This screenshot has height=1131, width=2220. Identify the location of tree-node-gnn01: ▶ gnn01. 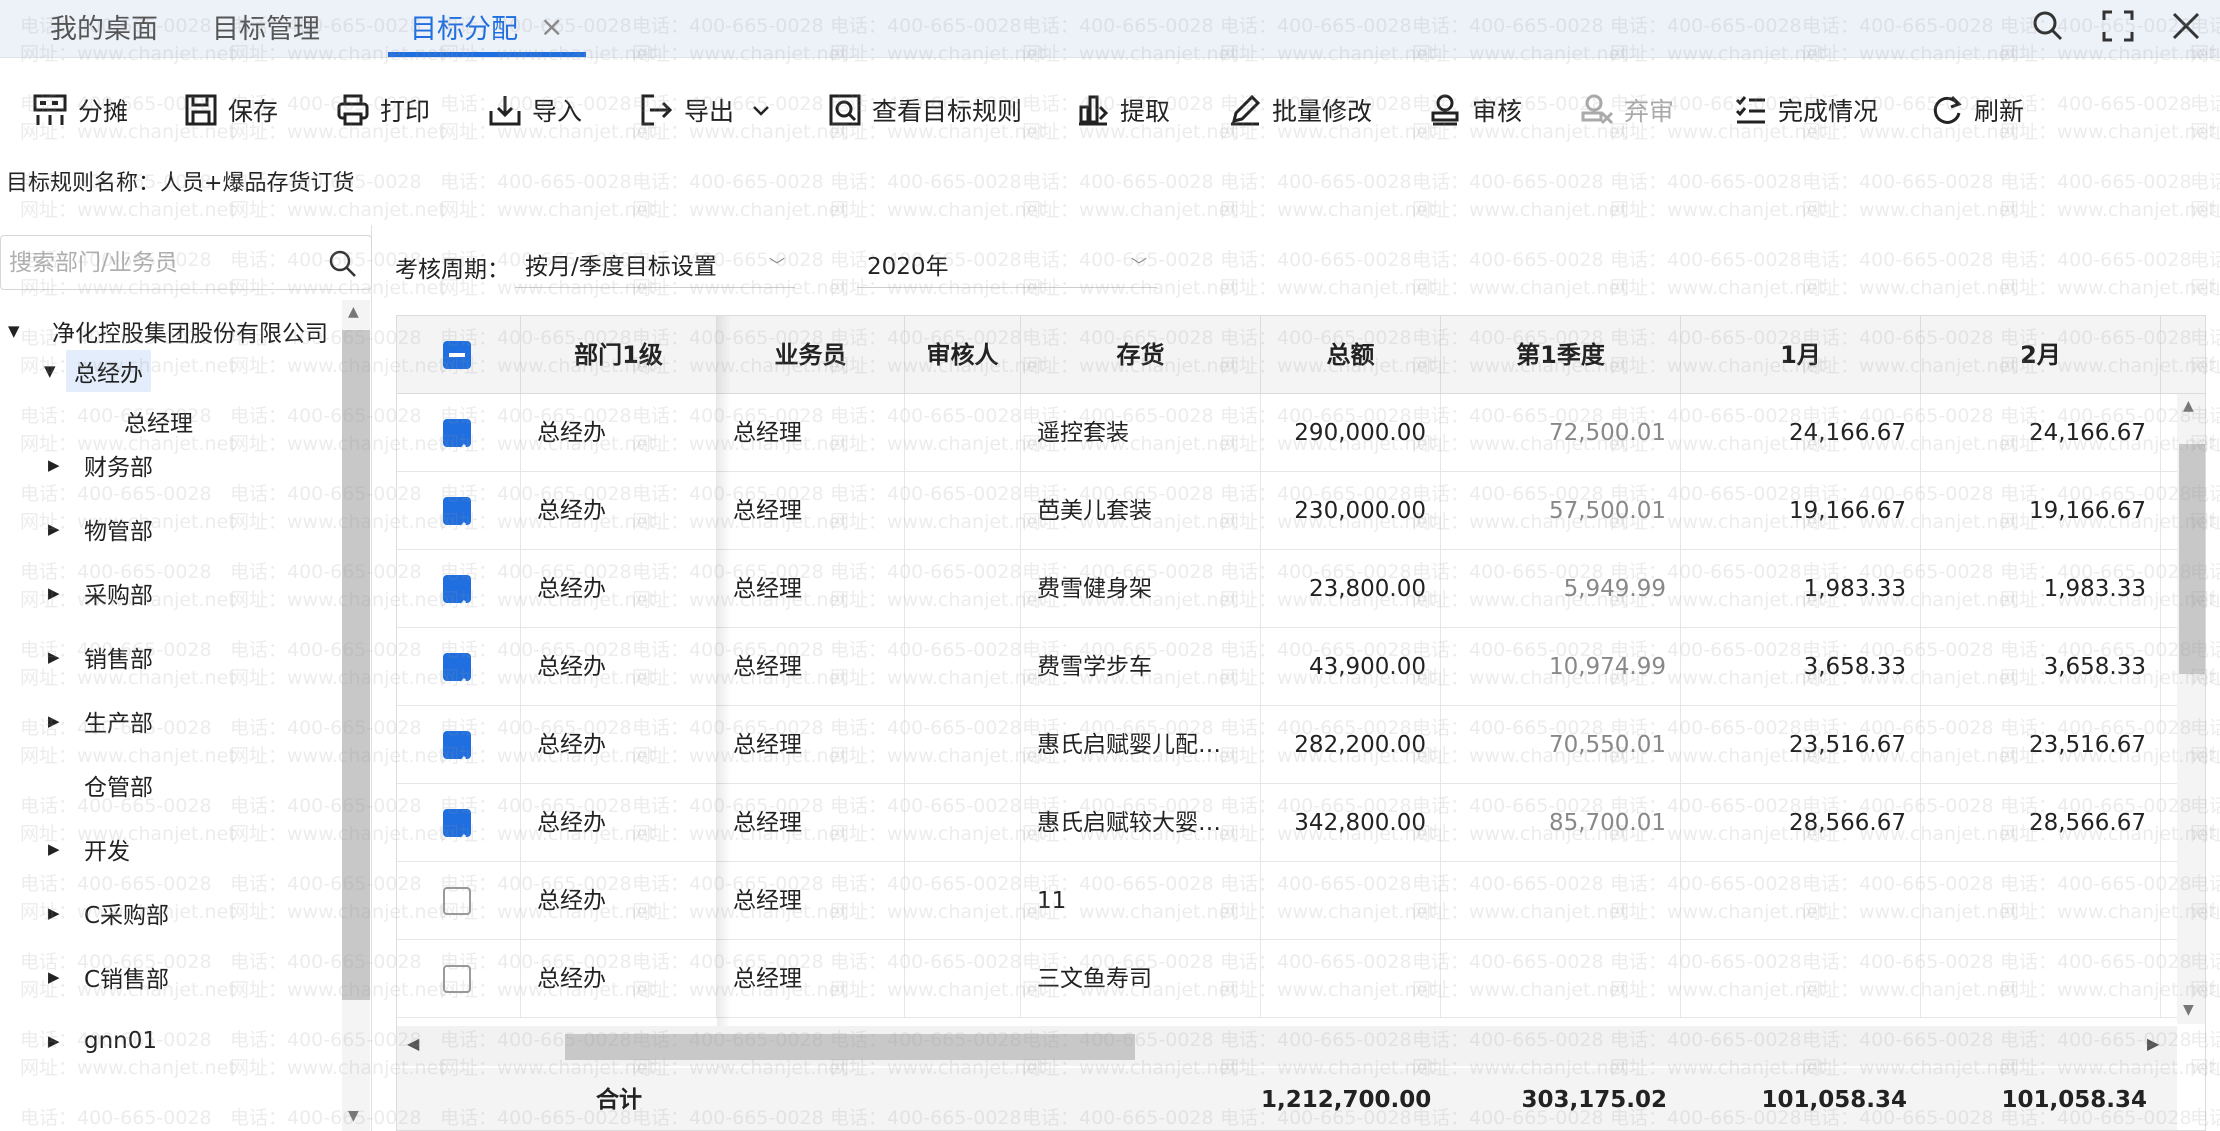
(102, 1041).